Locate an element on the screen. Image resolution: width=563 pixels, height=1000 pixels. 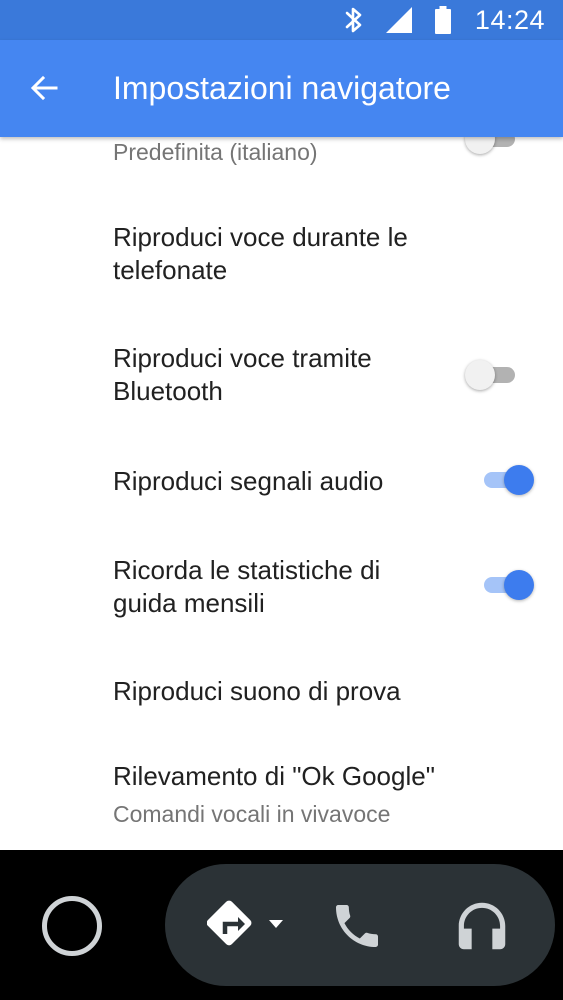
app-pill is located at coordinates (360, 925).